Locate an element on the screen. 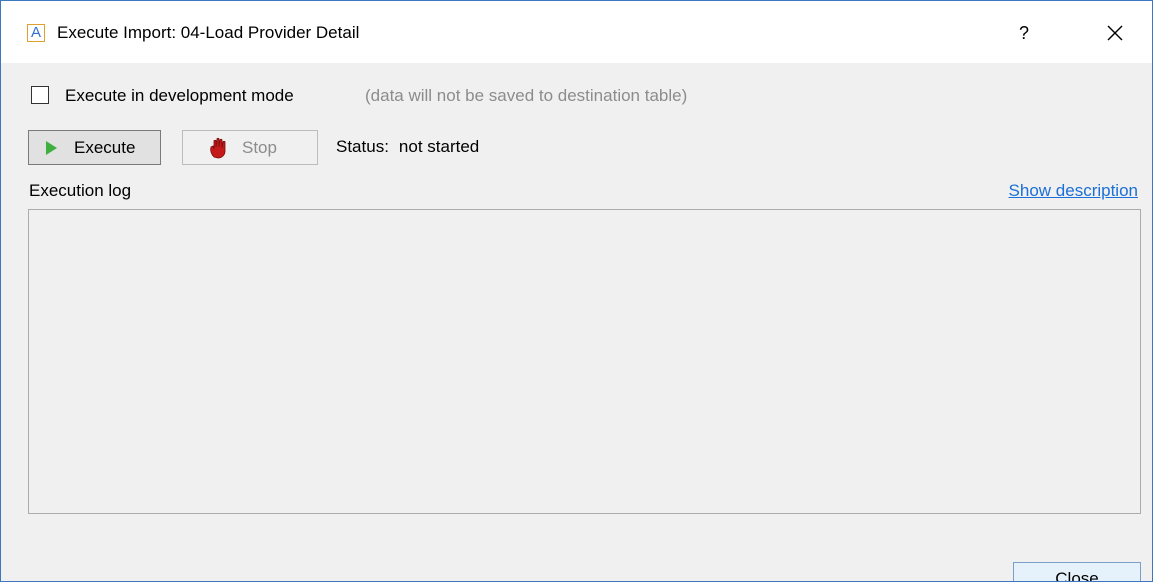 Image resolution: width=1153 pixels, height=582 pixels. app-icon: A is located at coordinates (36, 33).